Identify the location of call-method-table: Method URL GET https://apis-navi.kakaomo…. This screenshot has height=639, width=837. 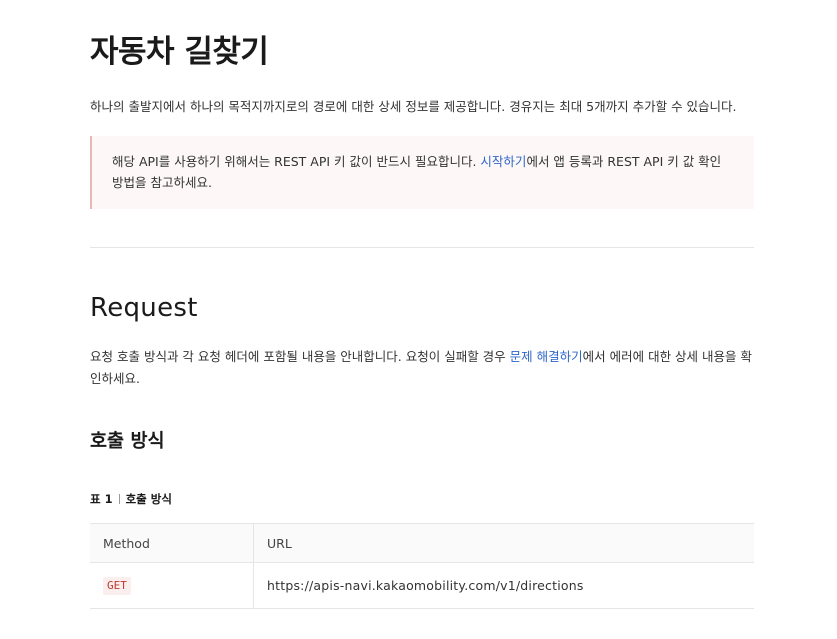
(422, 566).